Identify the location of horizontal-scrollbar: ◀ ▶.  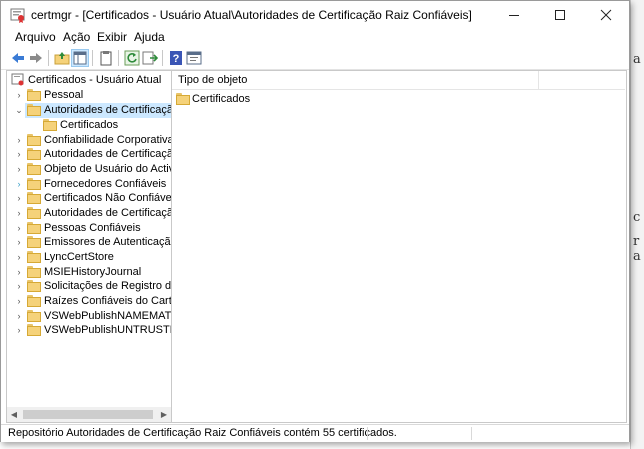
(89, 414).